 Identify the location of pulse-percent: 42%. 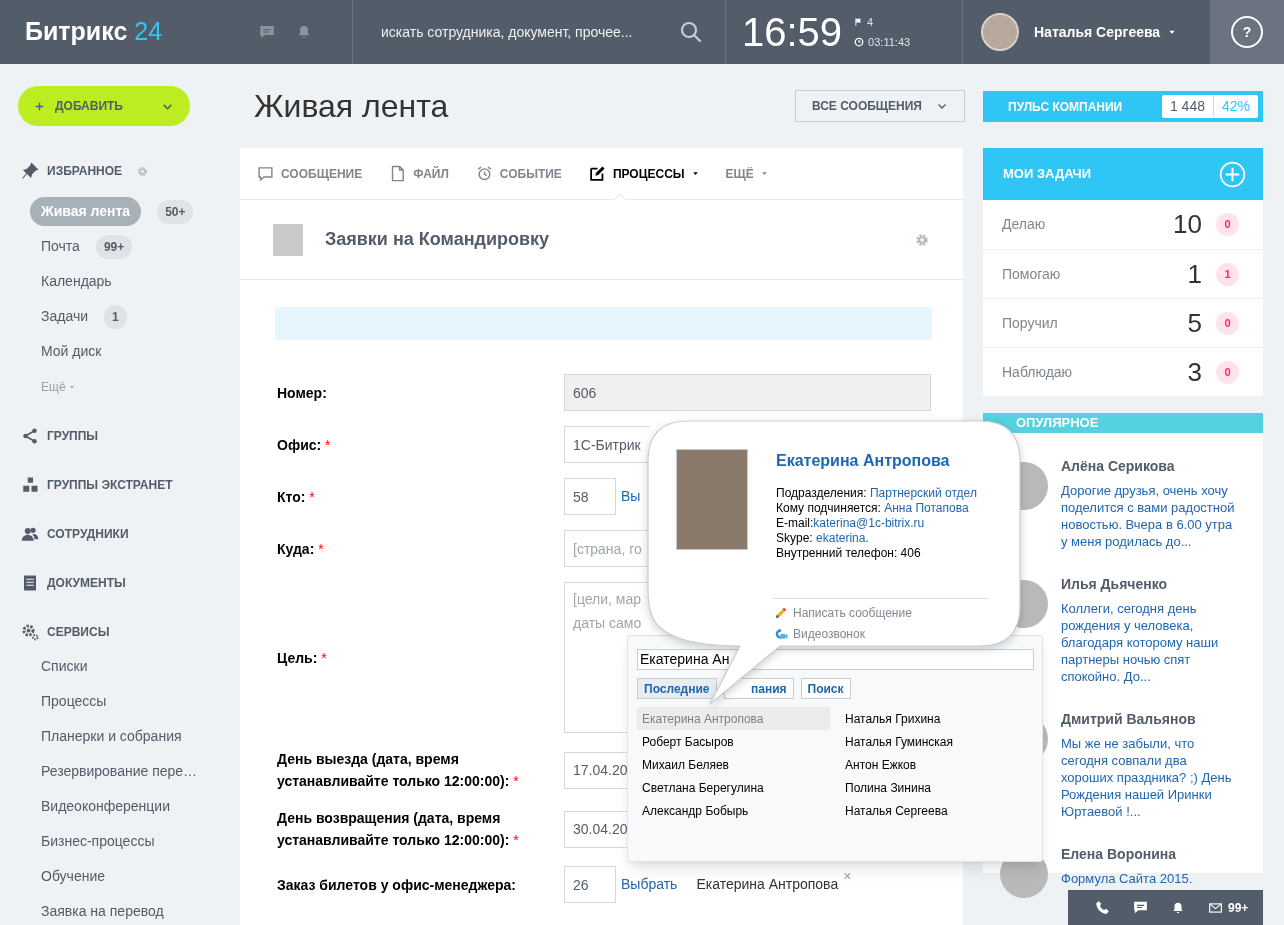
(1235, 106).